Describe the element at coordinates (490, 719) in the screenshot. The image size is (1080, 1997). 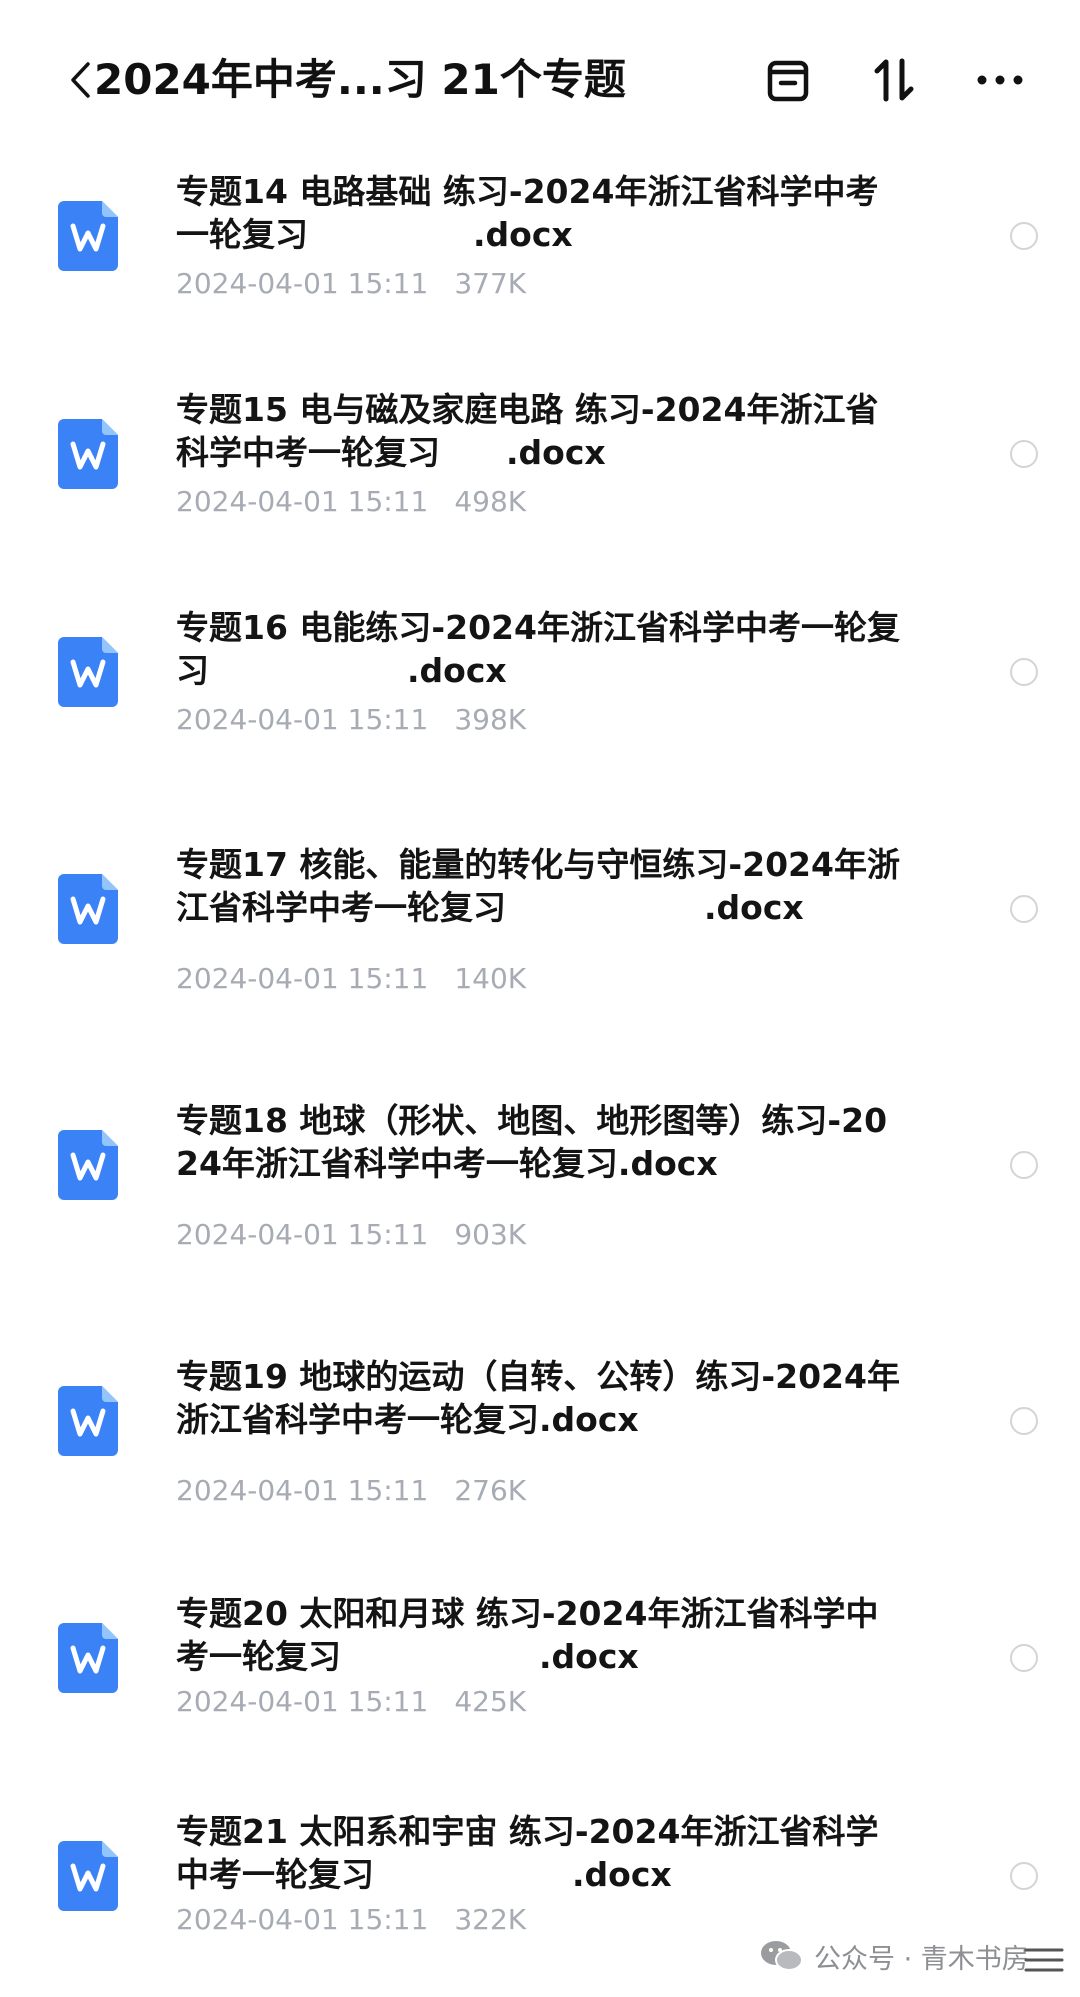
I see `file-size: 398K` at that location.